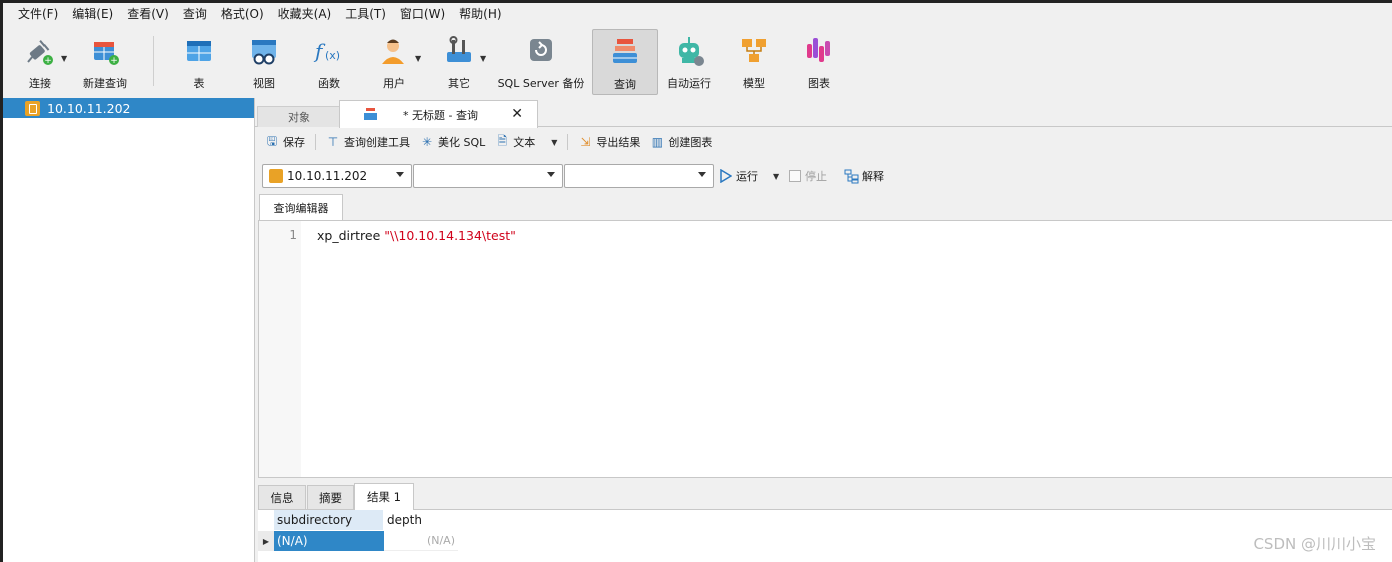 This screenshot has width=1392, height=562. Describe the element at coordinates (639, 176) in the screenshot. I see `schema-select` at that location.